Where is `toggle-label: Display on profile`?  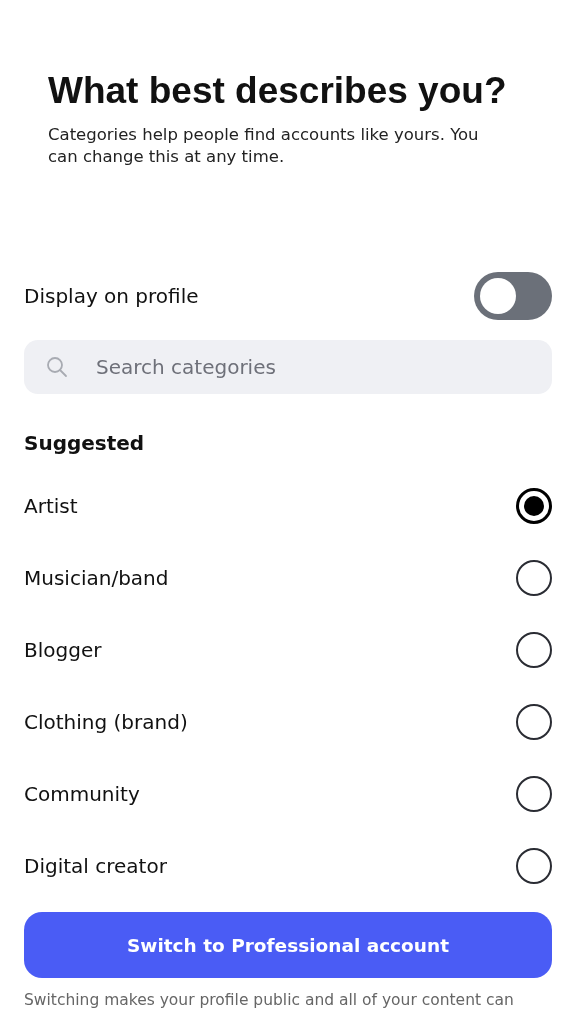 toggle-label: Display on profile is located at coordinates (111, 296).